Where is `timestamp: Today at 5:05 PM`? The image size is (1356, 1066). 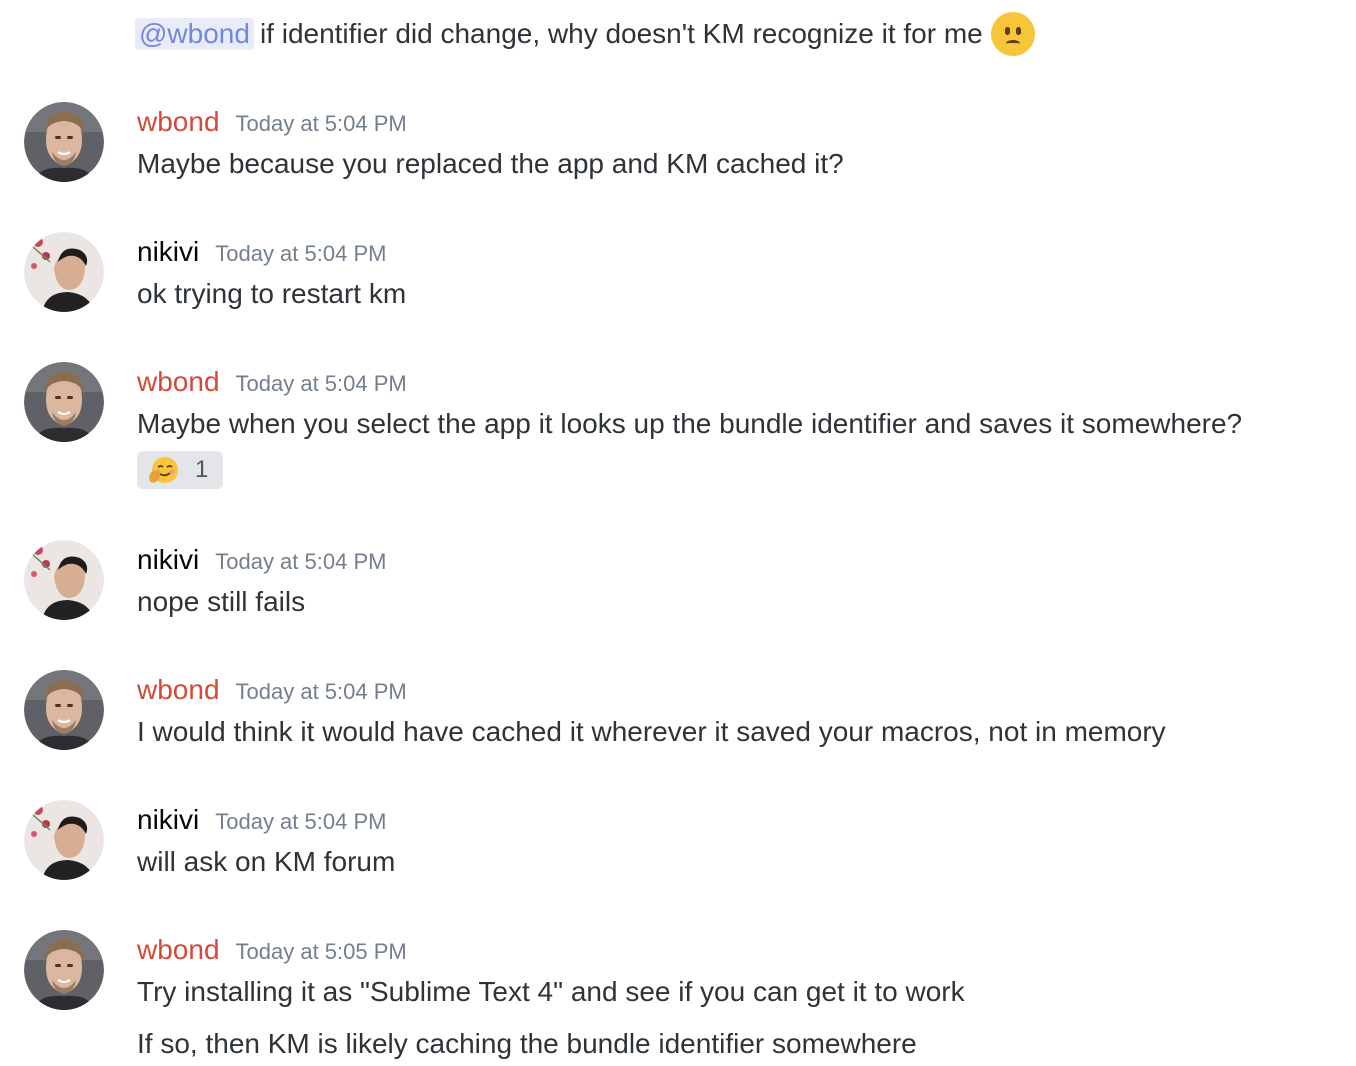 timestamp: Today at 5:05 PM is located at coordinates (321, 951).